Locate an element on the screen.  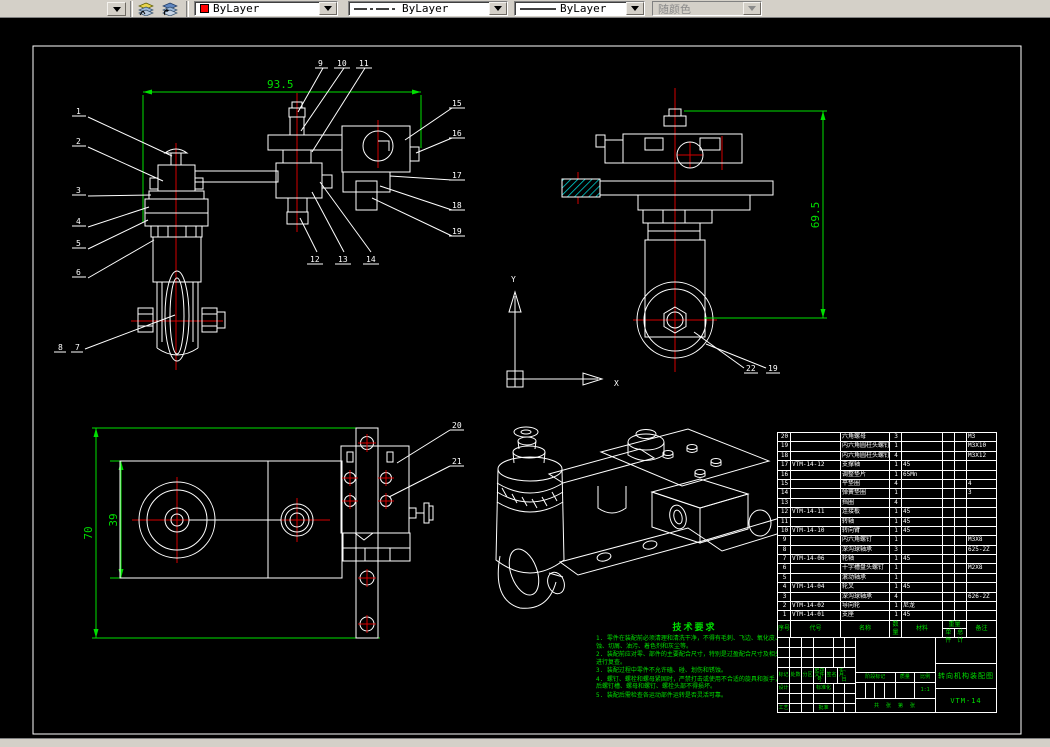
linetype-control-value: ByLayer is located at coordinates (425, 8).